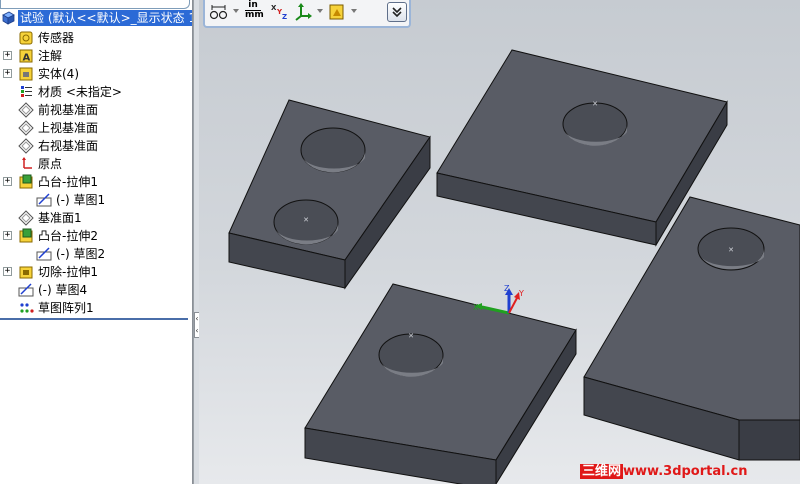 The height and width of the screenshot is (484, 800). I want to click on annotation-icon: A, so click(26, 56).